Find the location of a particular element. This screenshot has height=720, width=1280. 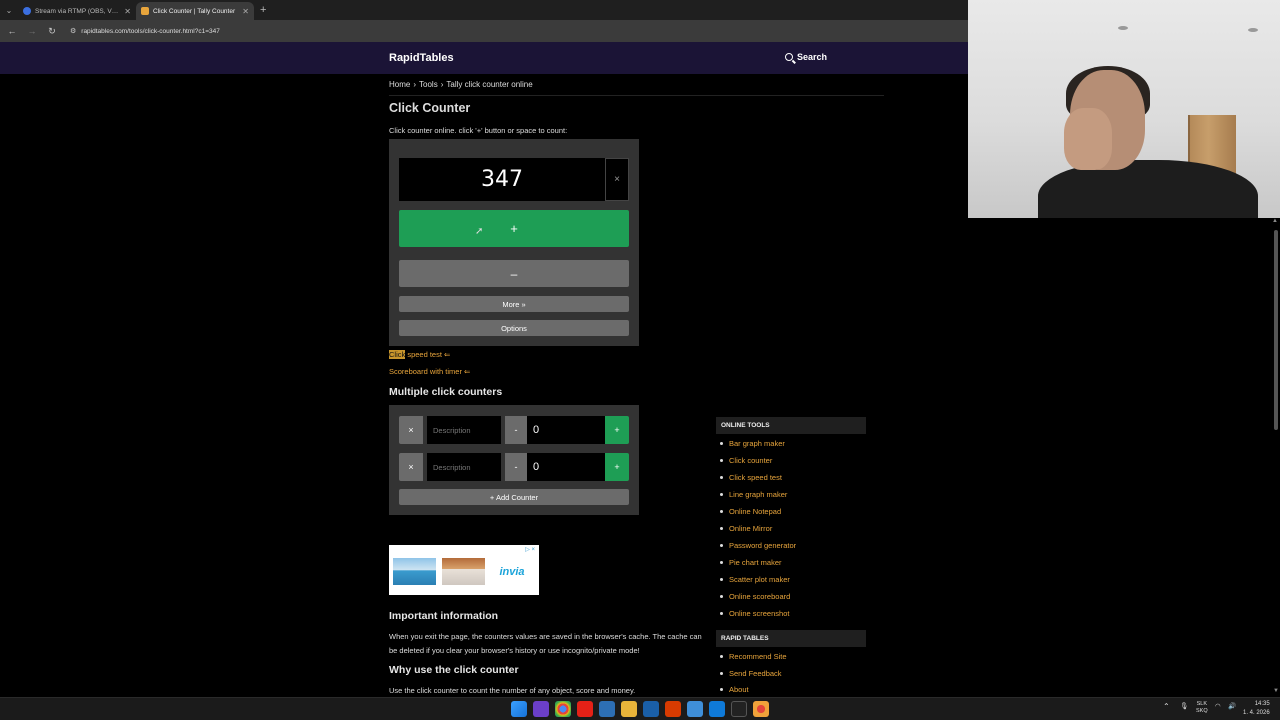

microphone-icon: 🎙 is located at coordinates (1184, 706).